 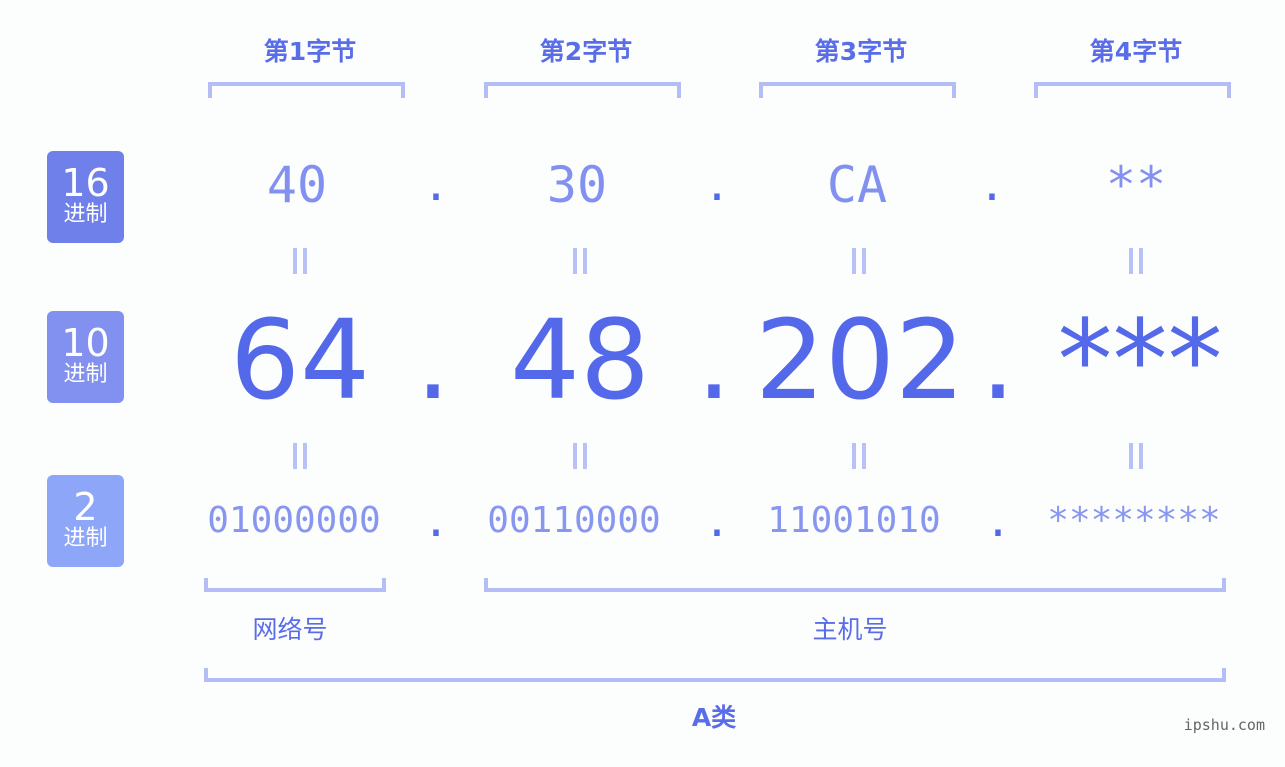 I want to click on badge-hex: 16 进制, so click(x=85, y=197).